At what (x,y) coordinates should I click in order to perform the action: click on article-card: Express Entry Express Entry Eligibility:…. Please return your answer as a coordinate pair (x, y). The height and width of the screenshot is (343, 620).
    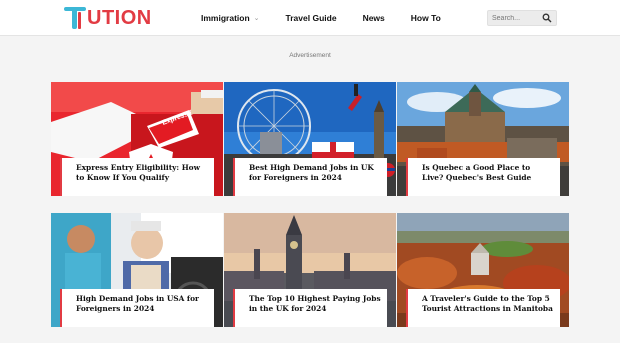
    Looking at the image, I should click on (137, 139).